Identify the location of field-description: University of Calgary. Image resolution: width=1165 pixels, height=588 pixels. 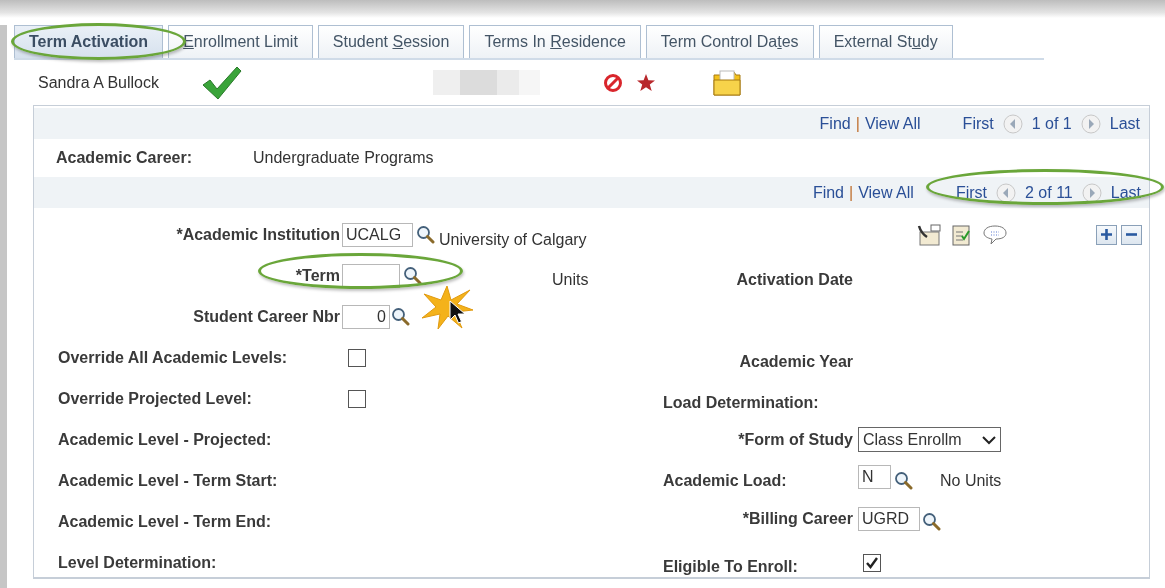
(513, 239).